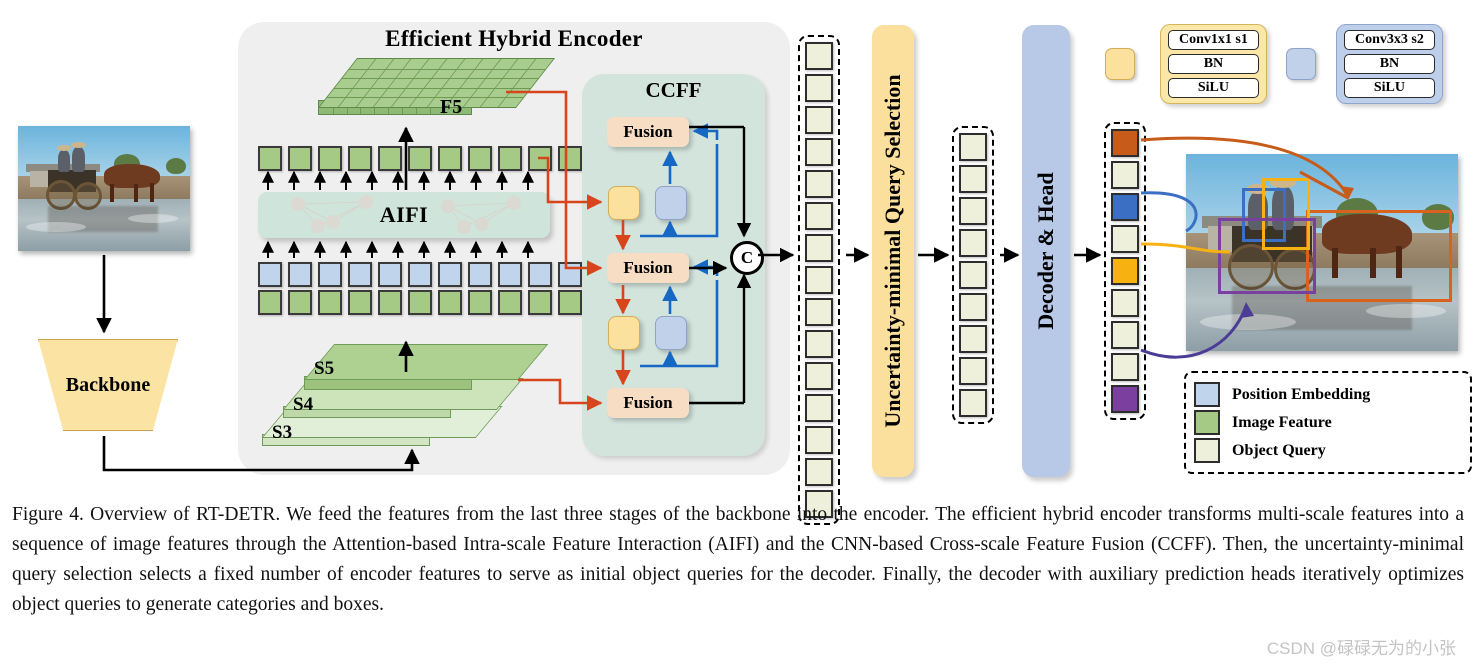 The image size is (1474, 672). What do you see at coordinates (819, 280) in the screenshot?
I see `encoder-feature-sequence` at bounding box center [819, 280].